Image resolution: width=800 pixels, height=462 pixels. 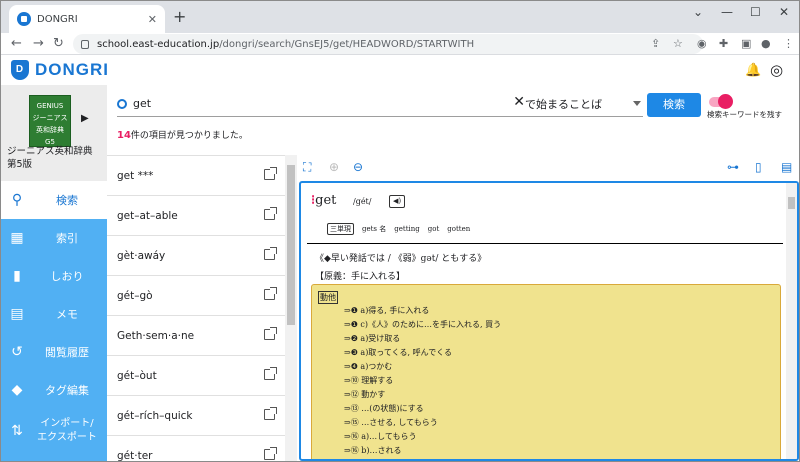 I want to click on list-item-label: get–at–able, so click(x=147, y=215).